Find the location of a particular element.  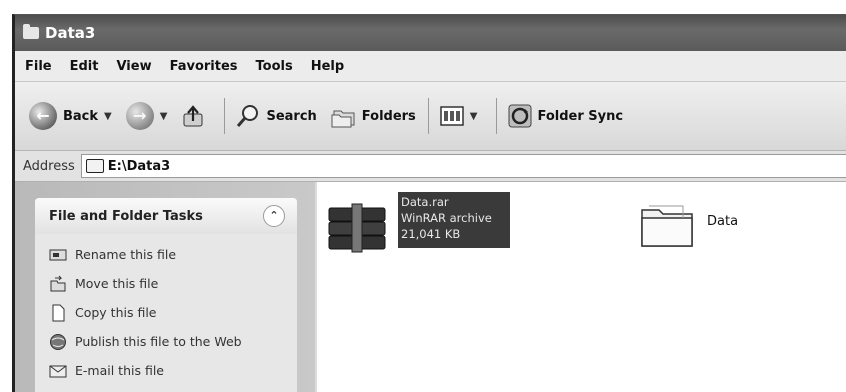

publish-web-icon is located at coordinates (58, 341).